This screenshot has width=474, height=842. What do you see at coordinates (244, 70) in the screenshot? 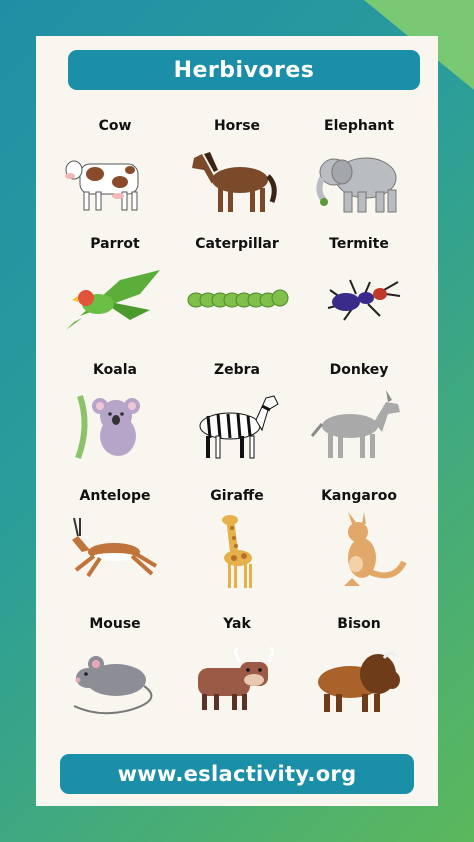
I see `page-title: Herbivores` at bounding box center [244, 70].